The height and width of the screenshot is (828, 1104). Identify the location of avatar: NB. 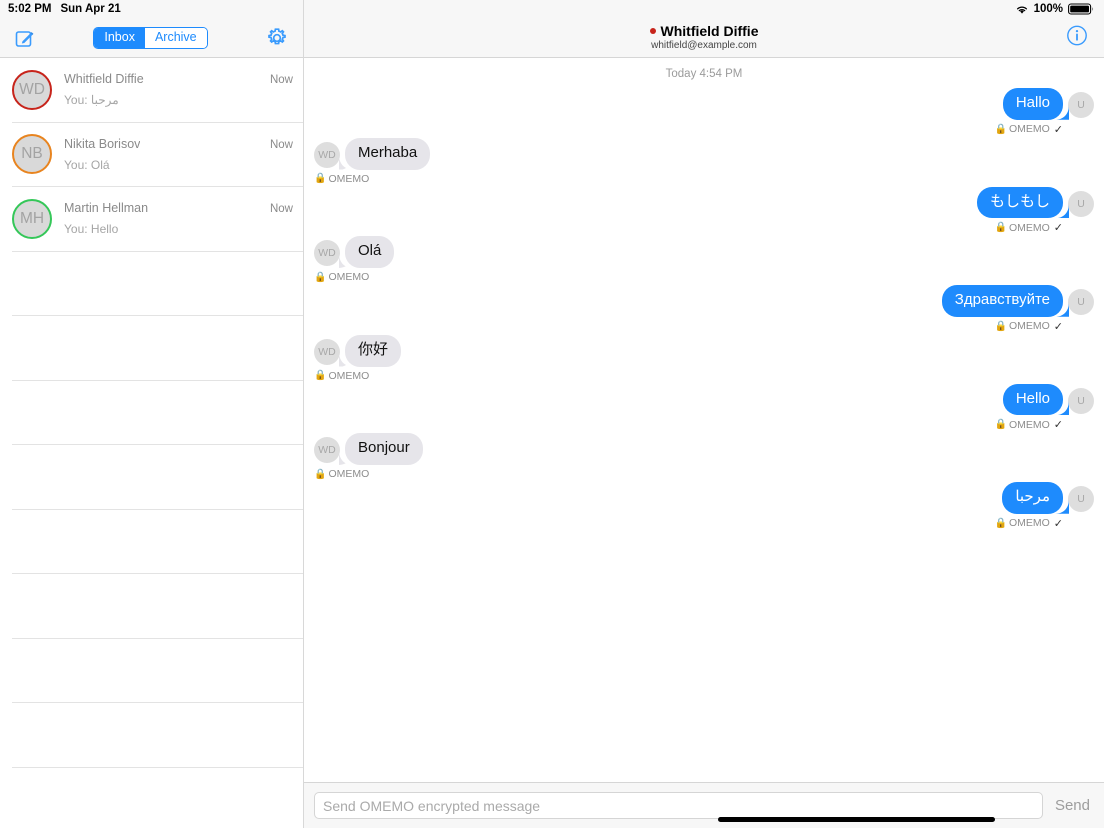
(32, 154).